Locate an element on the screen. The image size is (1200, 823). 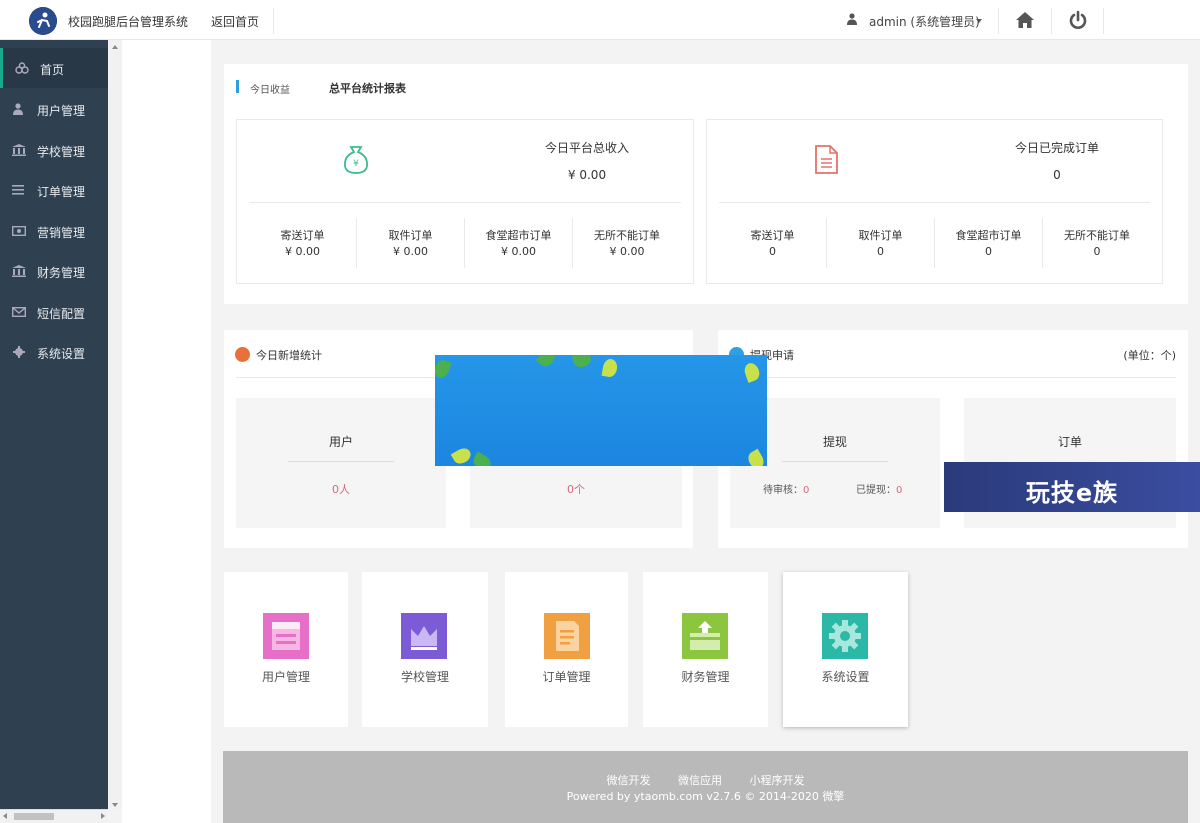
watermark-text: 玩技e族 is located at coordinates (1072, 493).